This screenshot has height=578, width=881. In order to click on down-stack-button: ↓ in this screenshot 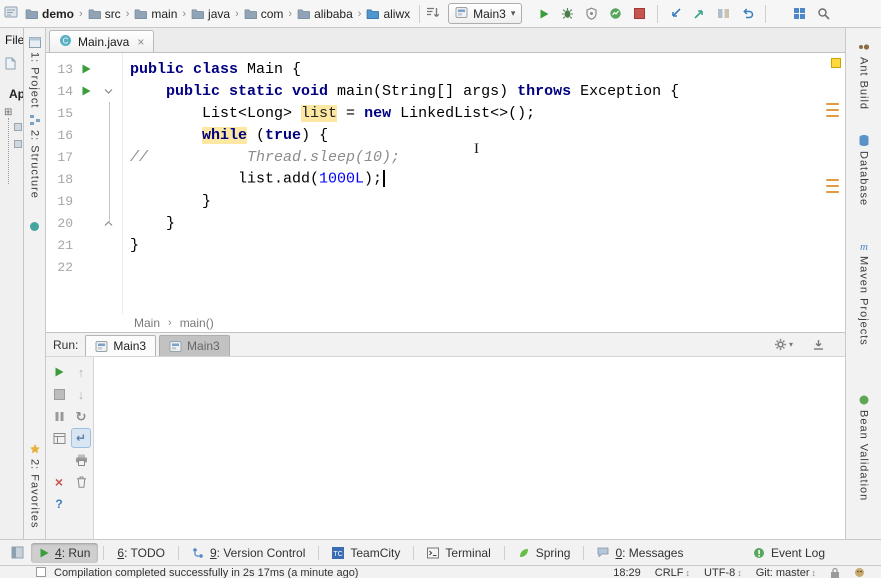, I will do `click(81, 394)`.